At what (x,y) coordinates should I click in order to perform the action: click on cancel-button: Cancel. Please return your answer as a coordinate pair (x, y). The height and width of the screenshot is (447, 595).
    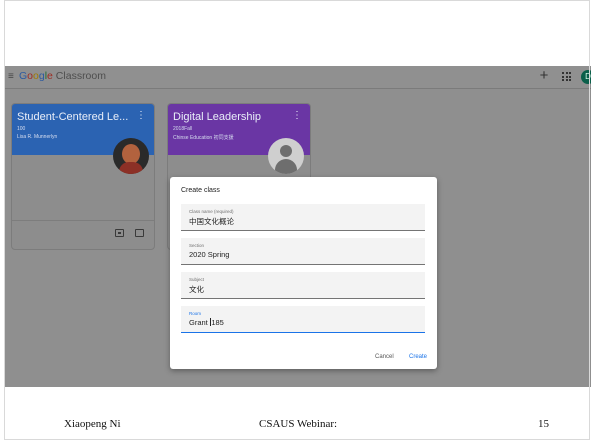
    Looking at the image, I should click on (384, 357).